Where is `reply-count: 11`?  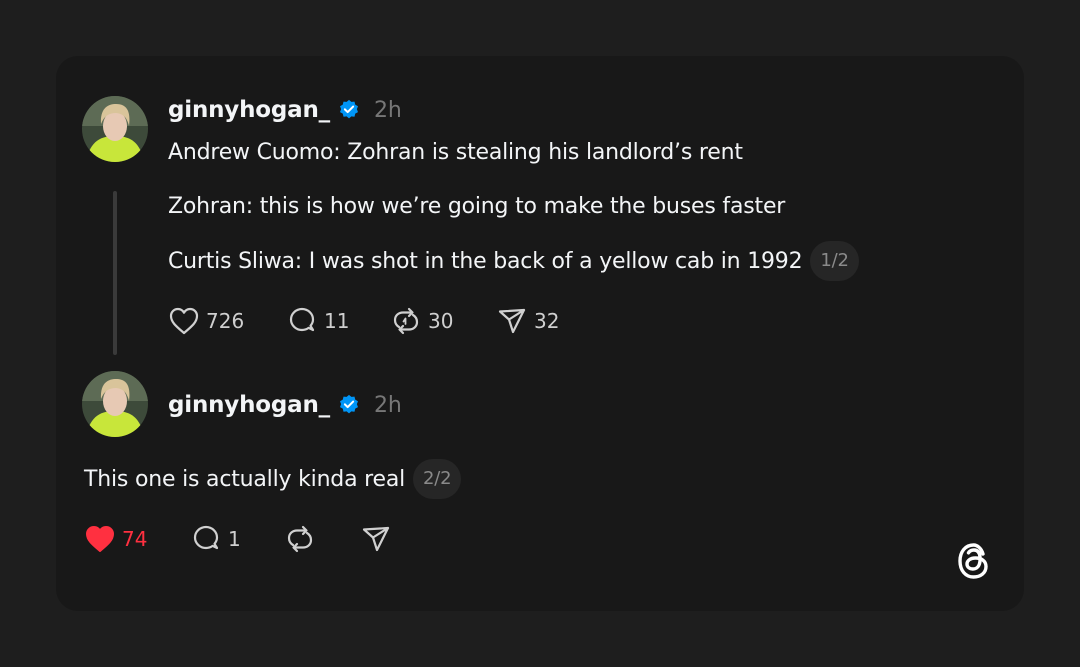 reply-count: 11 is located at coordinates (337, 321).